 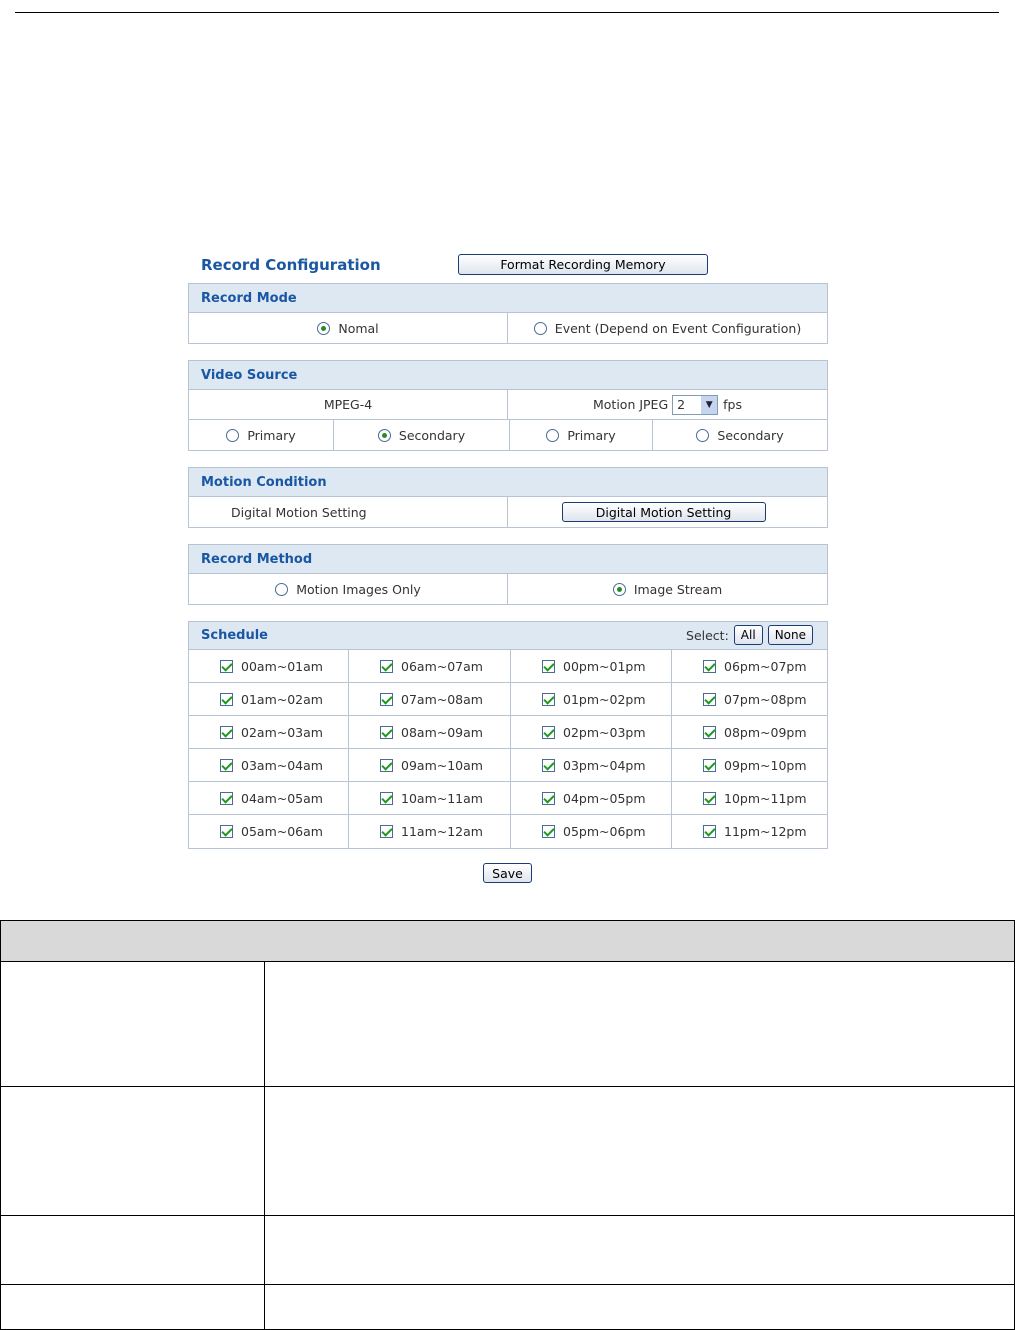 What do you see at coordinates (790, 635) in the screenshot?
I see `select-none-button: None` at bounding box center [790, 635].